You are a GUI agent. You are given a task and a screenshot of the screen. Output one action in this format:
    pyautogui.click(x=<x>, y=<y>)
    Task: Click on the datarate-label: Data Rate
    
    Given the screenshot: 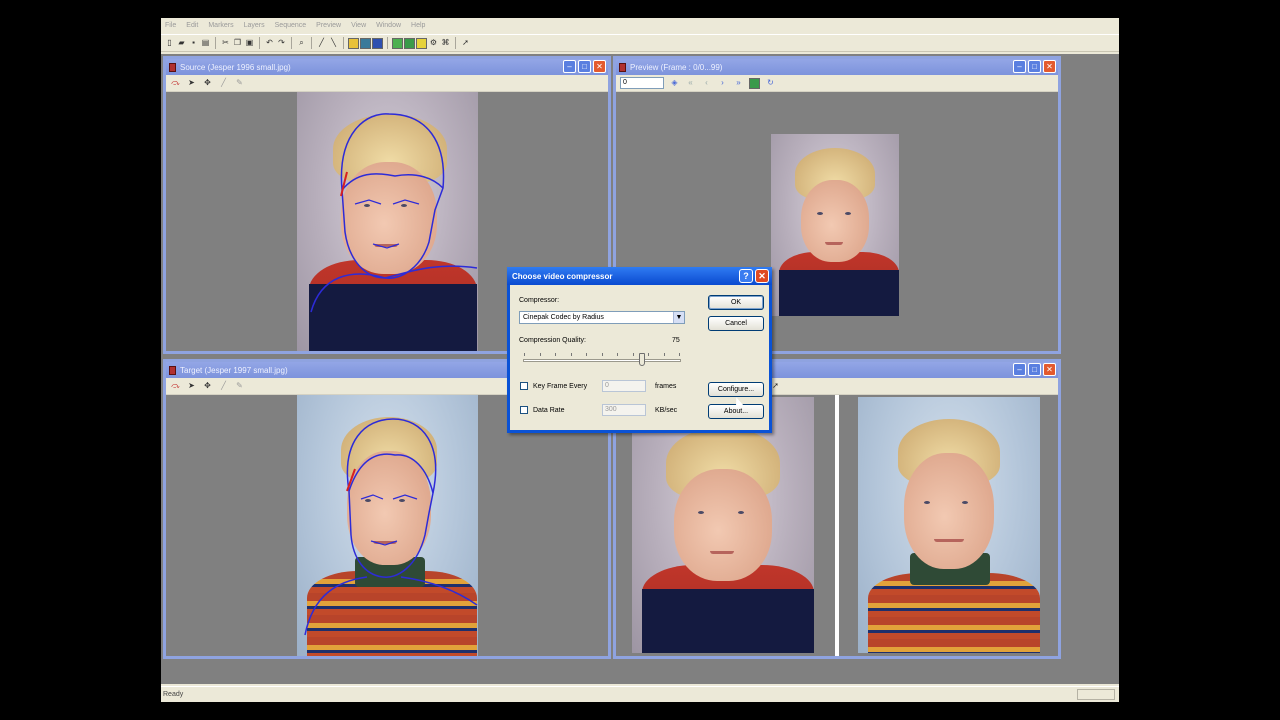 What is the action you would take?
    pyautogui.click(x=549, y=410)
    